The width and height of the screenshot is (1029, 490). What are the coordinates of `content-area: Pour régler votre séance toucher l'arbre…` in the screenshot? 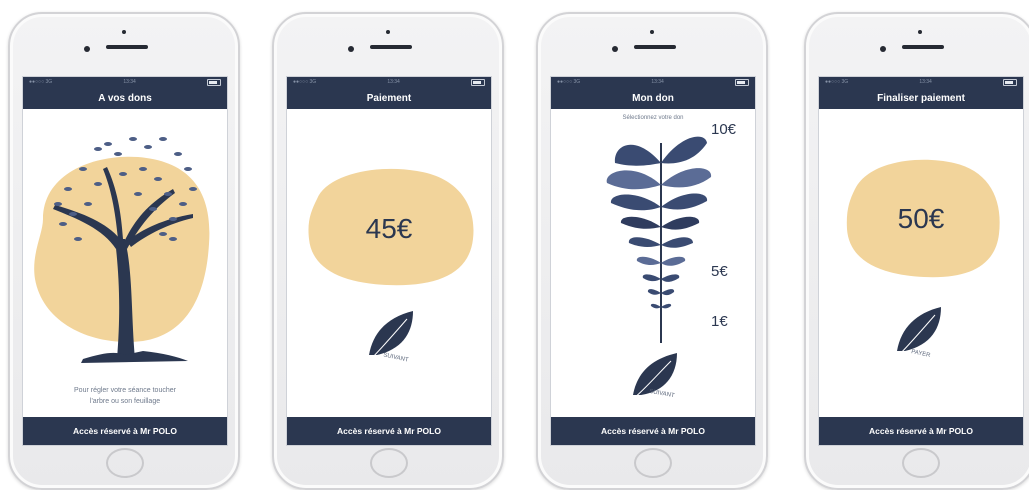 It's located at (125, 263).